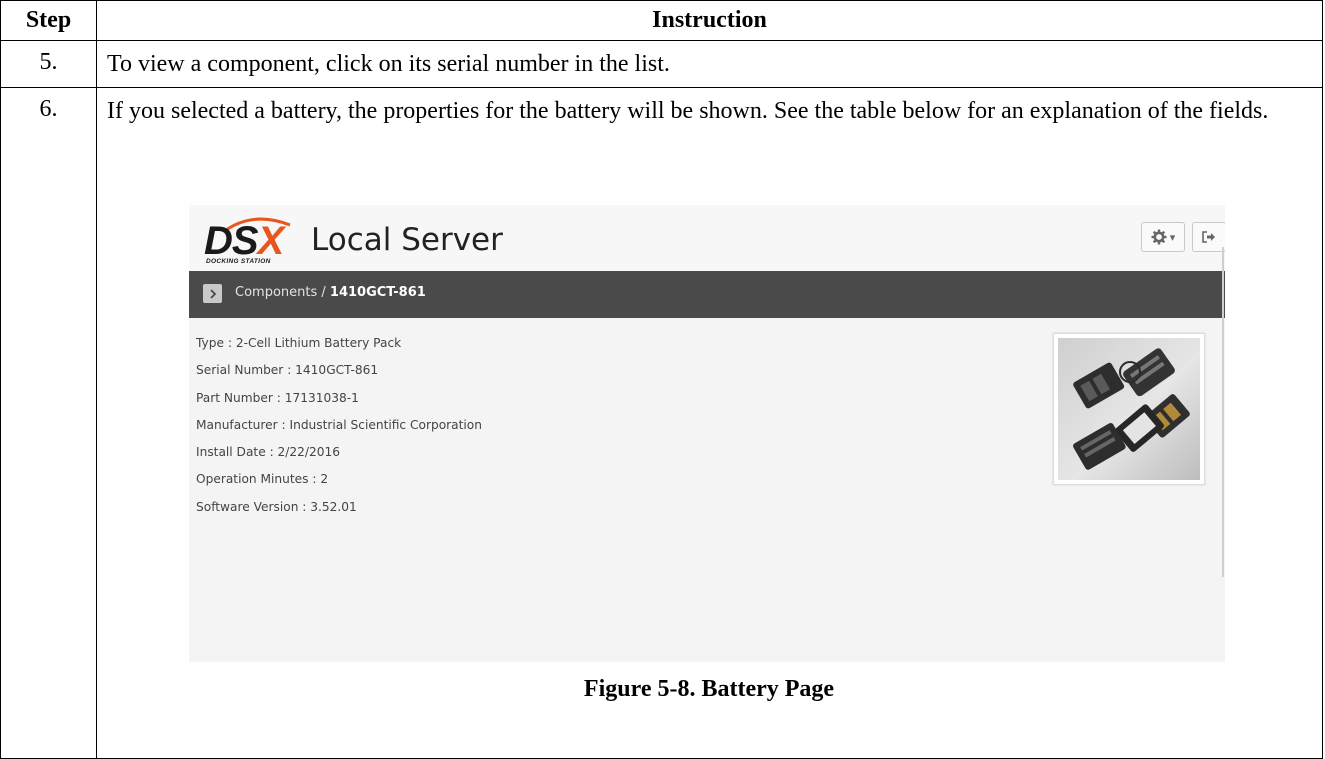  I want to click on breadcrumb-components-link: Components /, so click(280, 292).